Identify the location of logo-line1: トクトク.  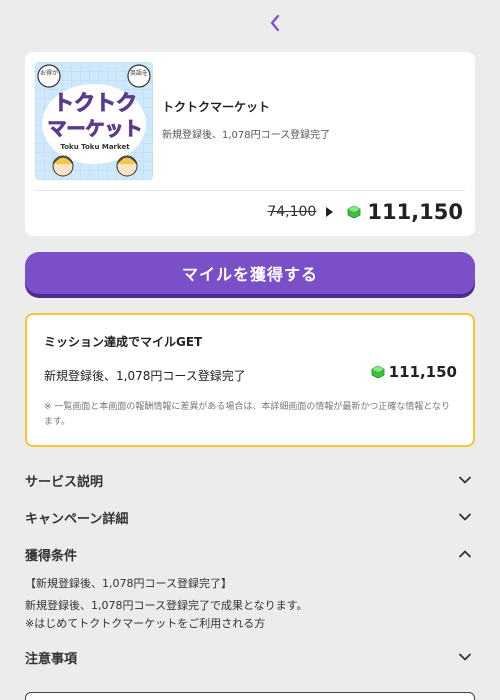
(95, 103).